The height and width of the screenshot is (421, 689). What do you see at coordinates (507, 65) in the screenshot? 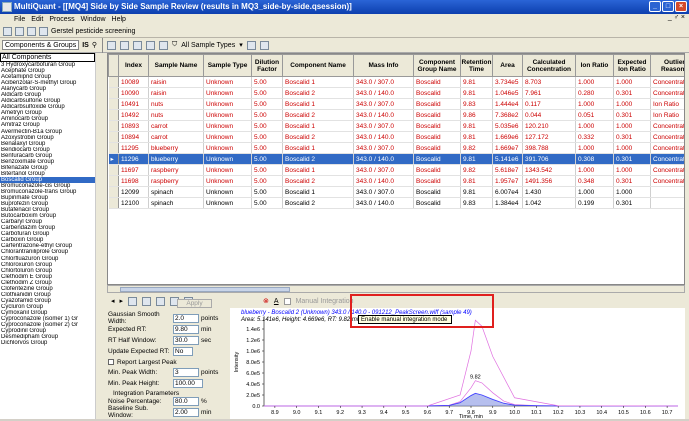
I see `column-header: Area` at bounding box center [507, 65].